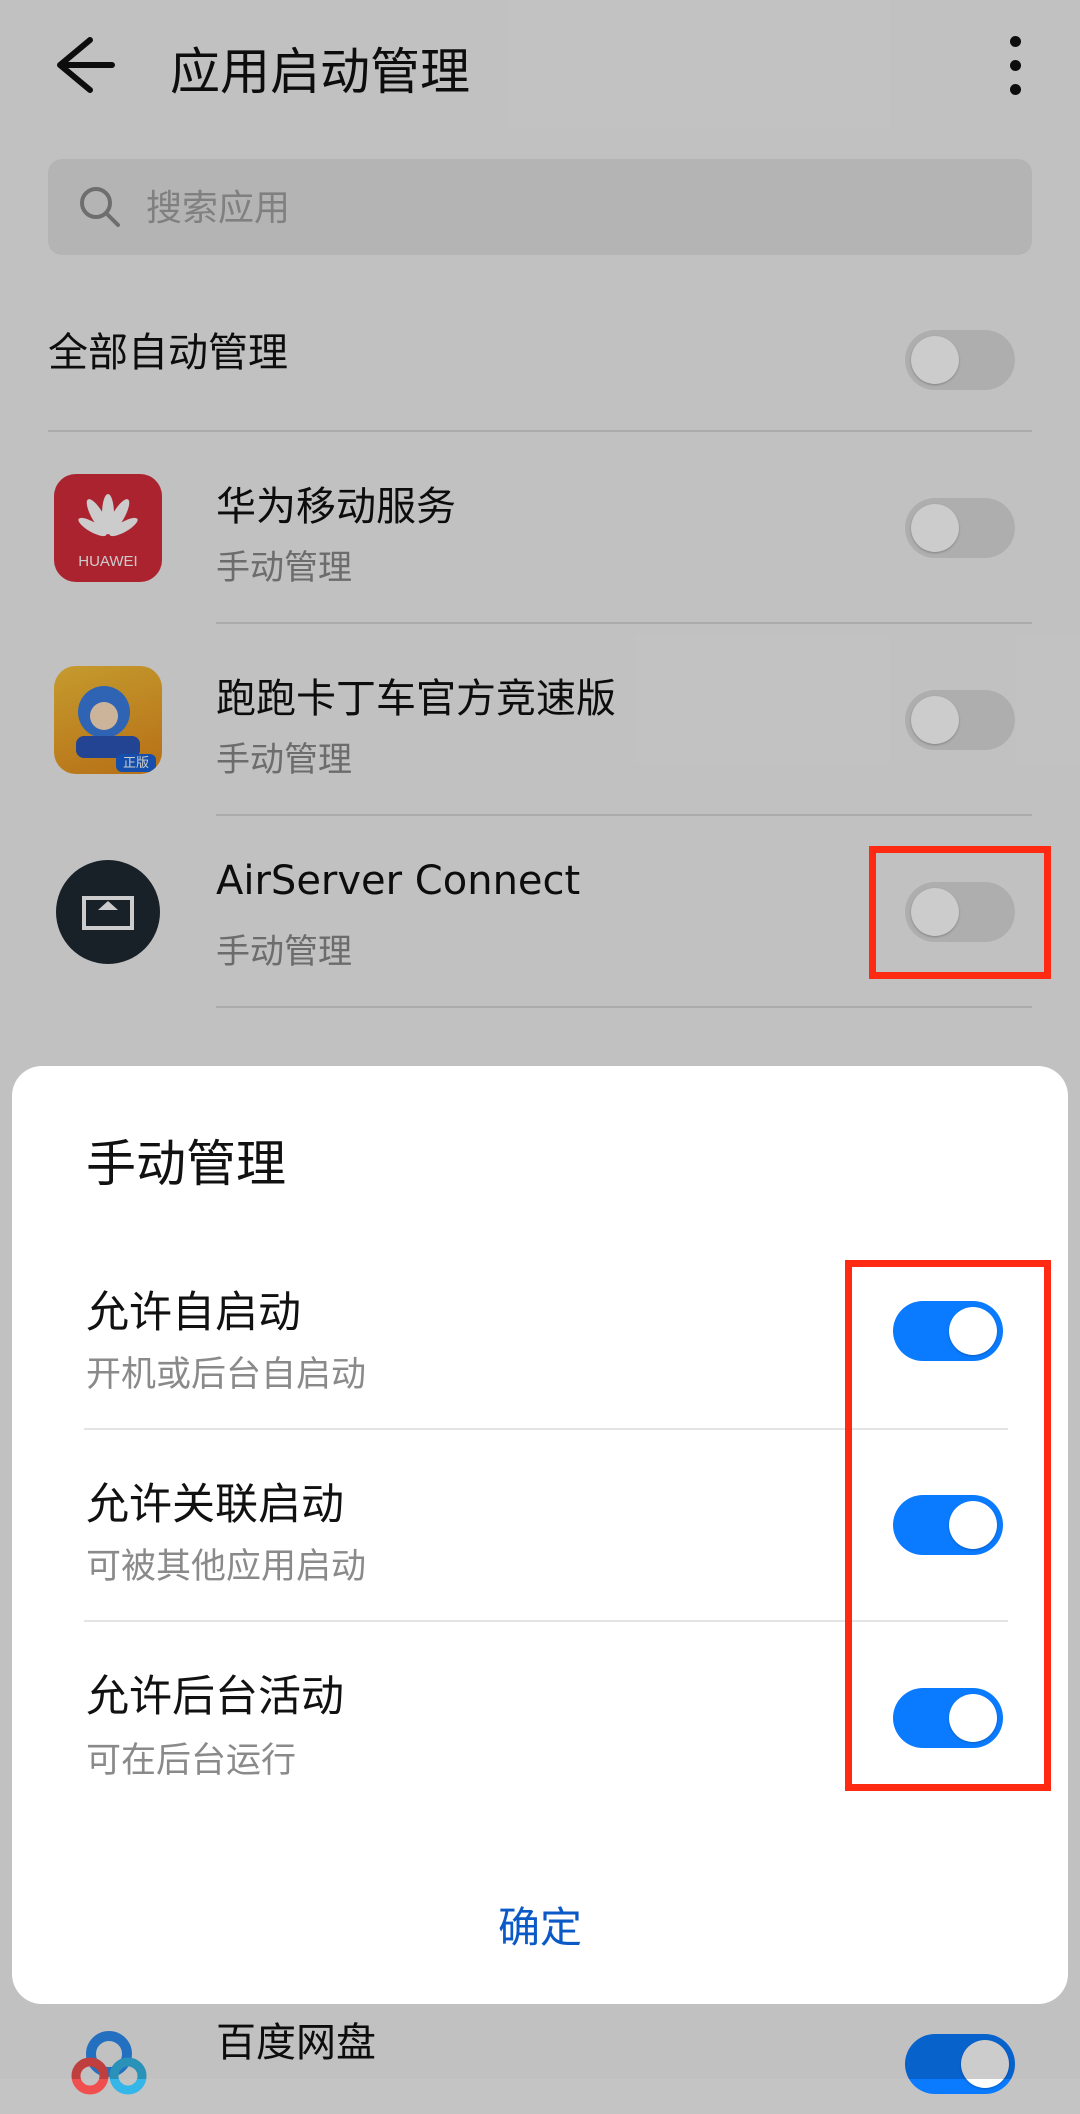  Describe the element at coordinates (226, 1375) in the screenshot. I see `option-description: 开机或后台自启动` at that location.